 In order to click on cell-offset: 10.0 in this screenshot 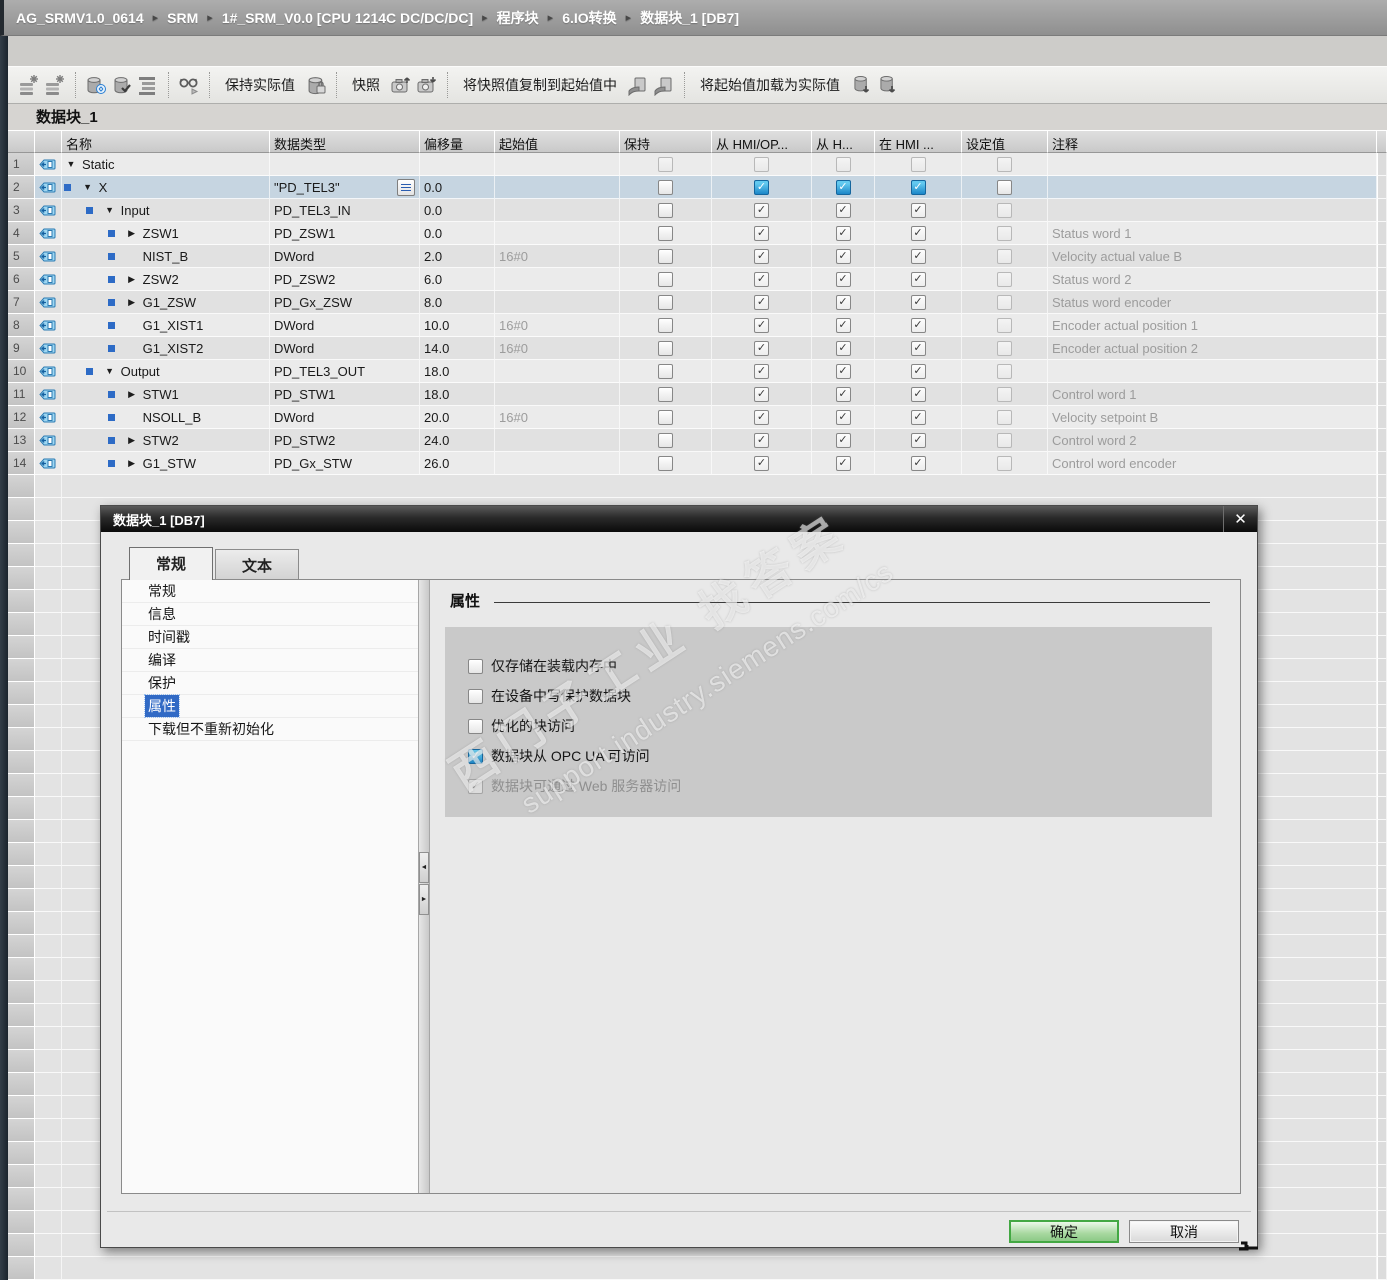, I will do `click(457, 325)`.